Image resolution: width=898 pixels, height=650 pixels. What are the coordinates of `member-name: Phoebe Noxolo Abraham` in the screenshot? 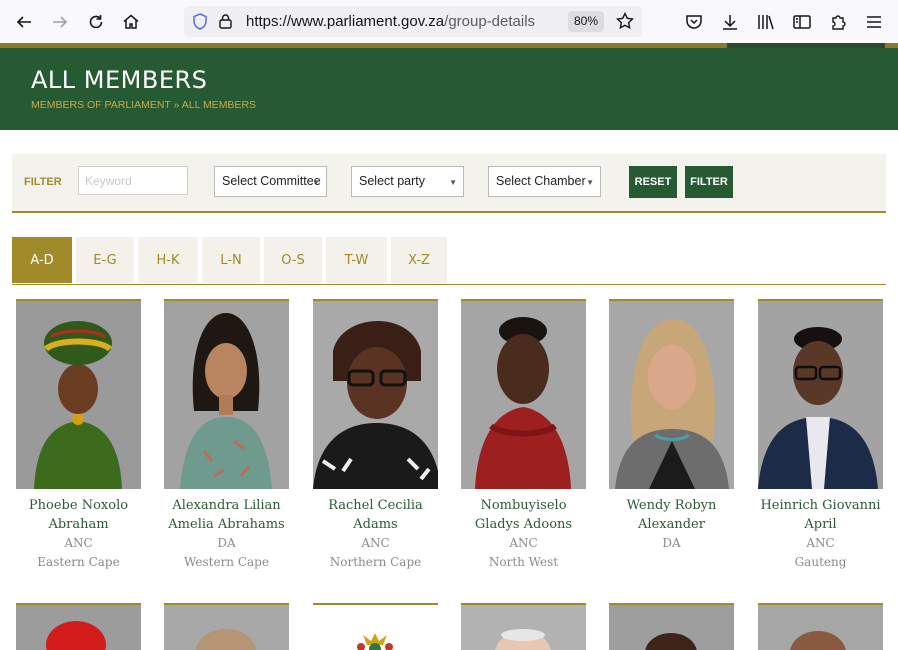 It's located at (78, 515).